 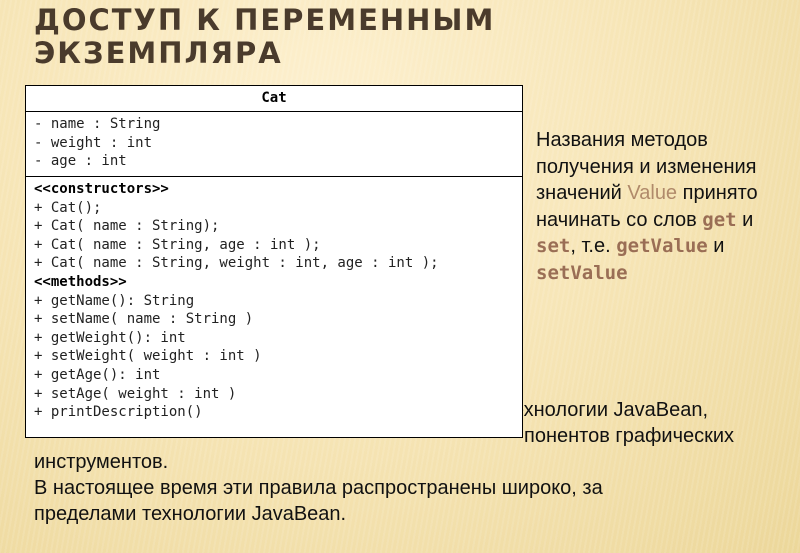 I want to click on uml-method: + getName(): String, so click(x=114, y=300).